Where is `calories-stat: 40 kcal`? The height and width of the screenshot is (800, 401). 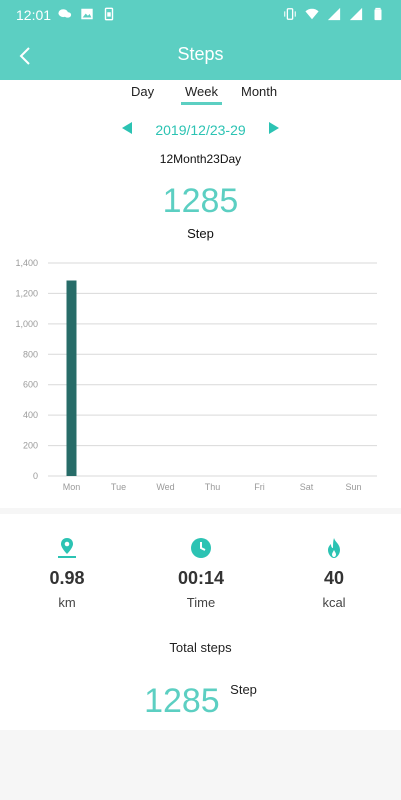 calories-stat: 40 kcal is located at coordinates (334, 570).